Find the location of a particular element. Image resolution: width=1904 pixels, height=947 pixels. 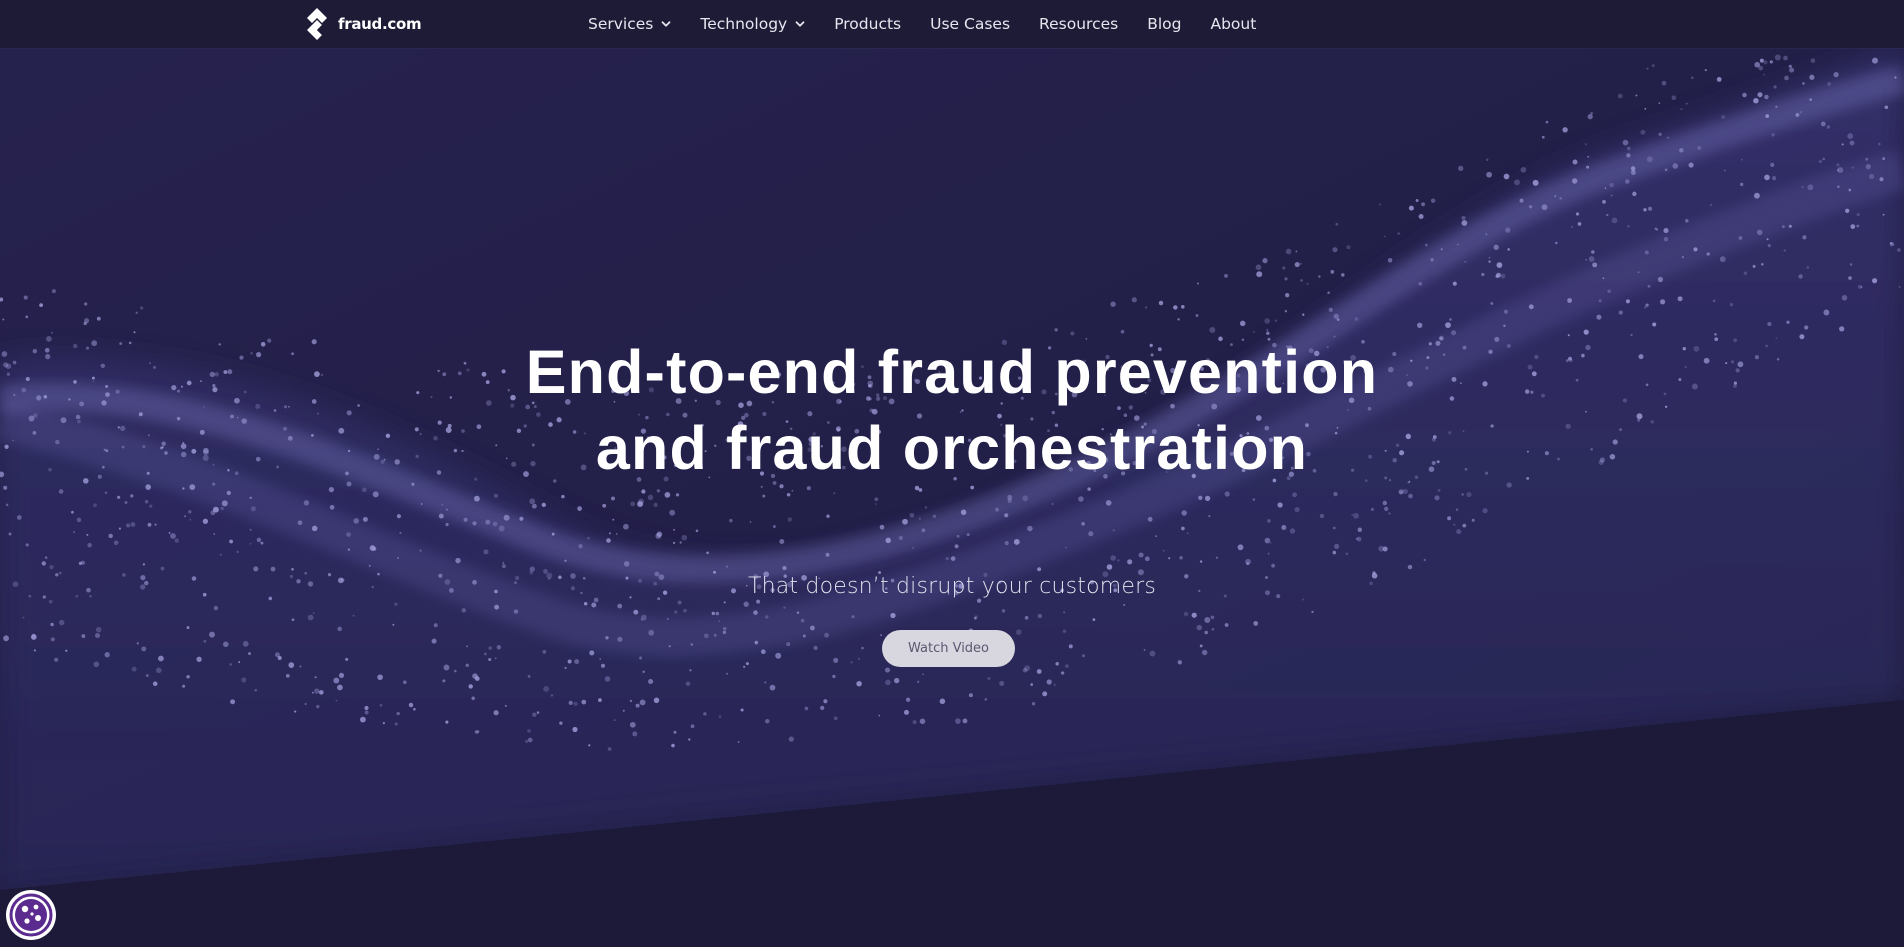

nav-item-use-cases: Use Cases is located at coordinates (970, 24).